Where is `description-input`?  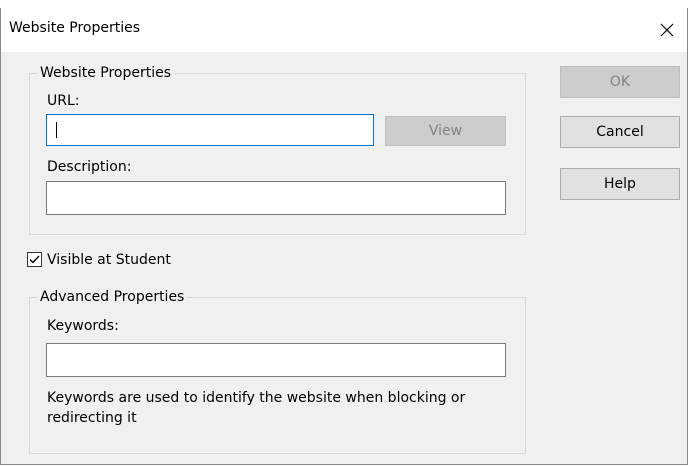
description-input is located at coordinates (276, 198).